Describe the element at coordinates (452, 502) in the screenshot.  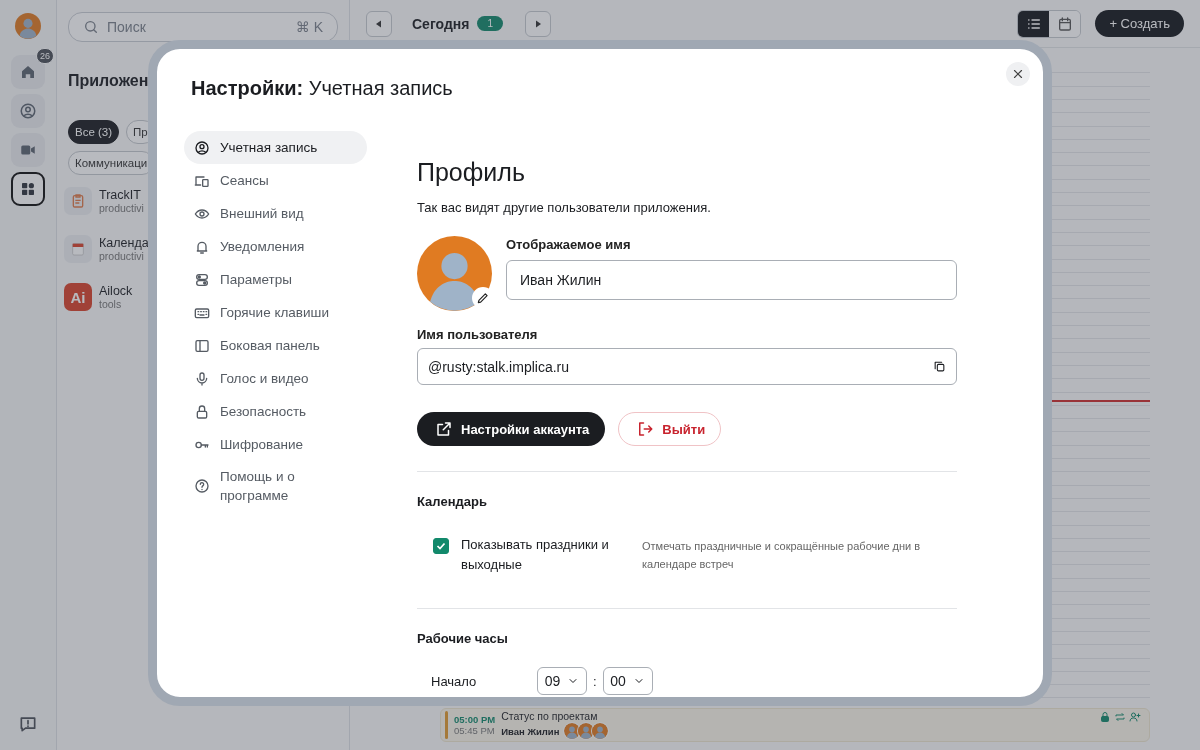
I see `section-heading: Календарь` at that location.